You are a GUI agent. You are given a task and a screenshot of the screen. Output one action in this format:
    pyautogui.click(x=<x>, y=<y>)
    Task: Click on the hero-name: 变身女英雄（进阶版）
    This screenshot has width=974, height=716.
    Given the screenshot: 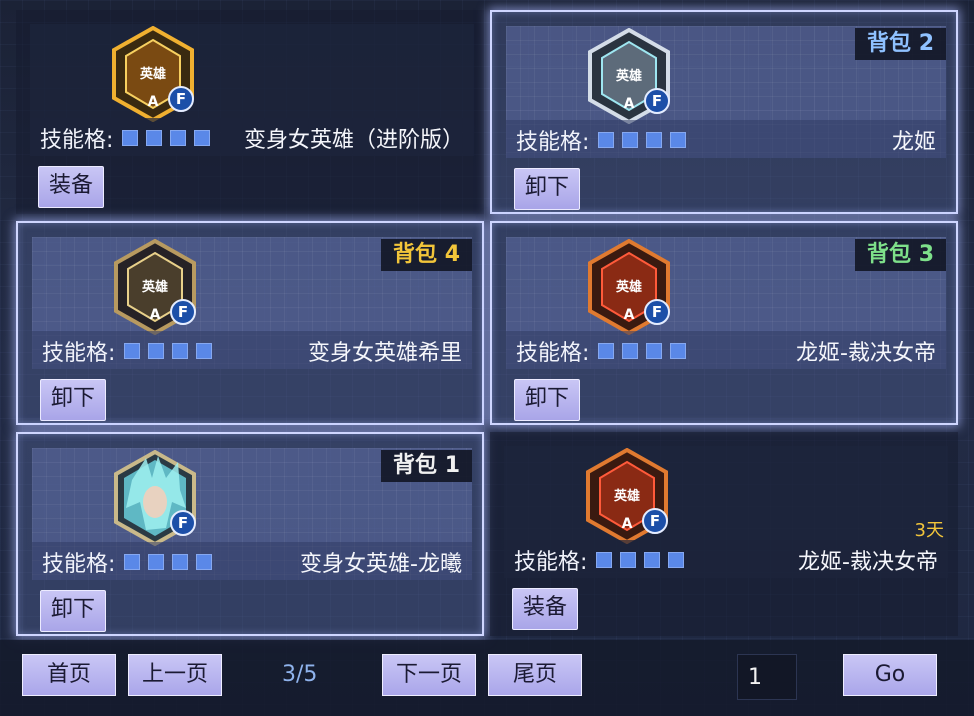 What is the action you would take?
    pyautogui.click(x=353, y=140)
    